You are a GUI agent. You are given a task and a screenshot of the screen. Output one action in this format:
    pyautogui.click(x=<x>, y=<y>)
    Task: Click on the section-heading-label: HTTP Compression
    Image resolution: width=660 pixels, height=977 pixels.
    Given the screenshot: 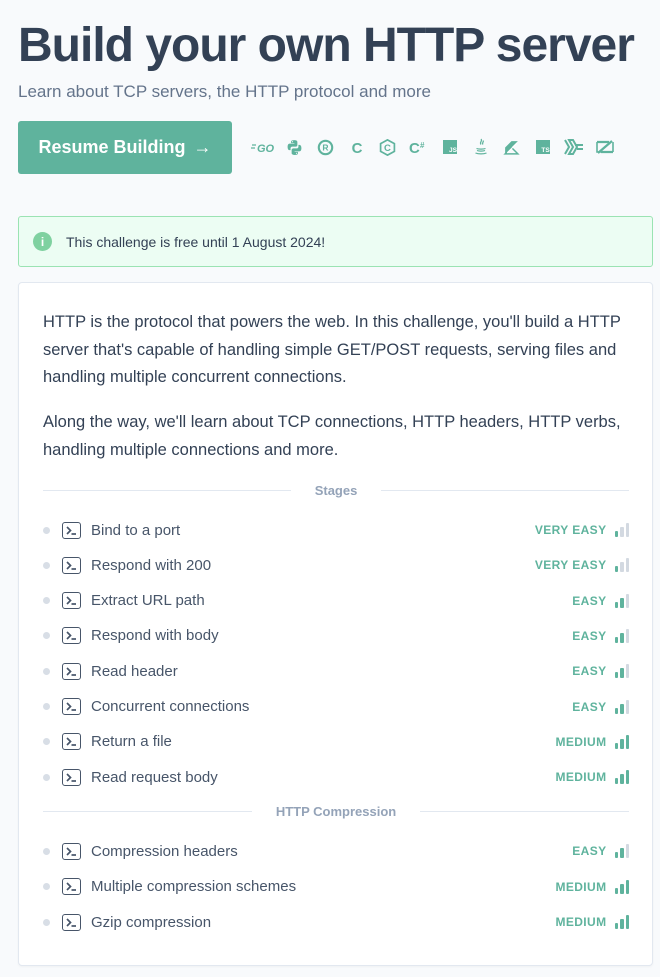 What is the action you would take?
    pyautogui.click(x=336, y=811)
    